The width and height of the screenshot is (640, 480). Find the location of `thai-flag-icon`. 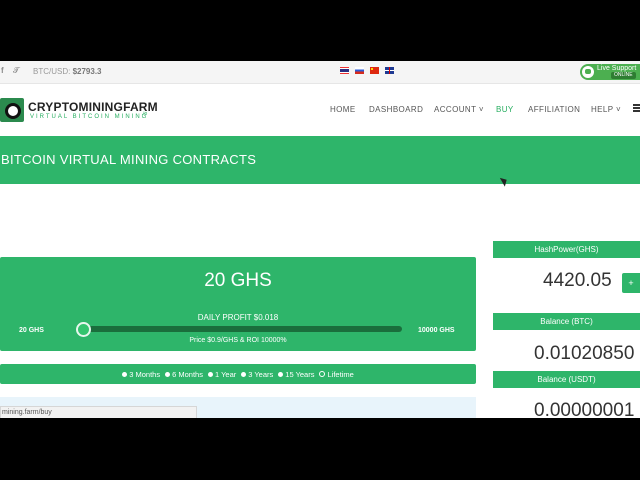

thai-flag-icon is located at coordinates (344, 70).